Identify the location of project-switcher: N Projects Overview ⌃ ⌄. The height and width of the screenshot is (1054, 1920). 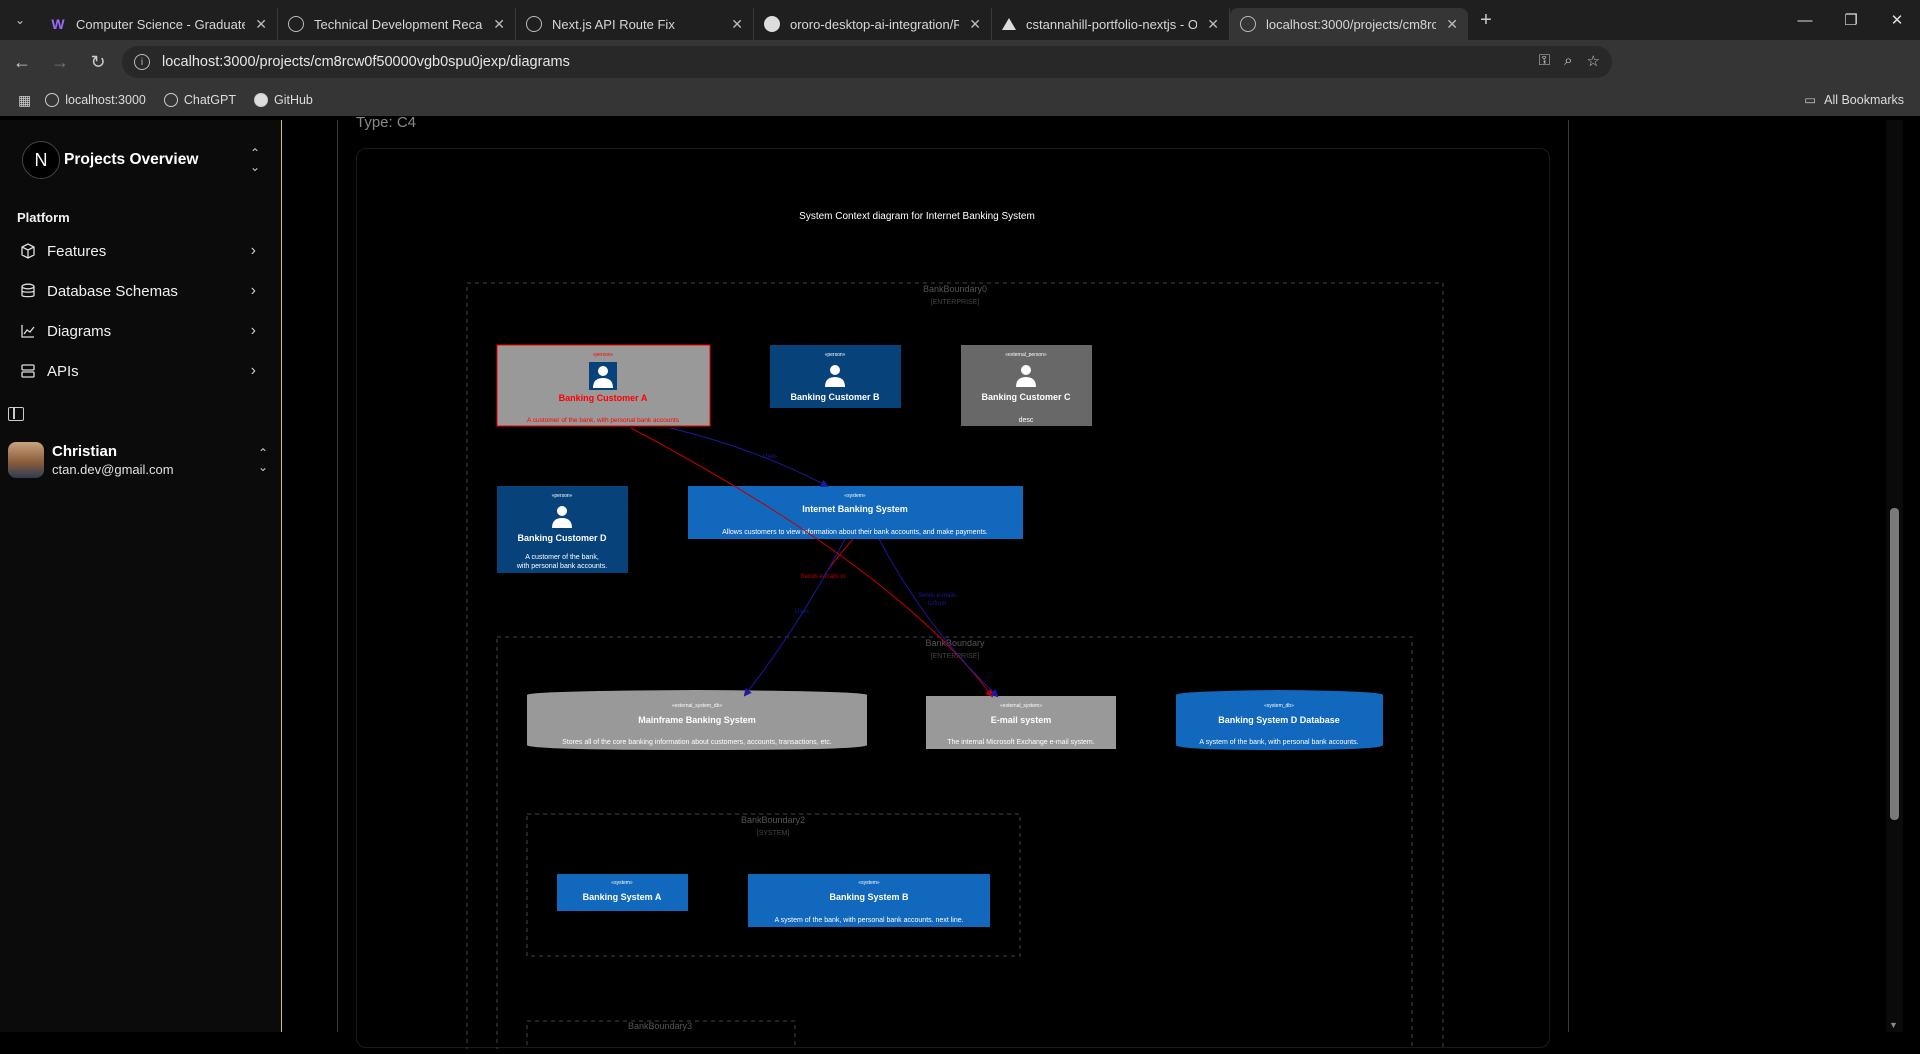
(147, 160).